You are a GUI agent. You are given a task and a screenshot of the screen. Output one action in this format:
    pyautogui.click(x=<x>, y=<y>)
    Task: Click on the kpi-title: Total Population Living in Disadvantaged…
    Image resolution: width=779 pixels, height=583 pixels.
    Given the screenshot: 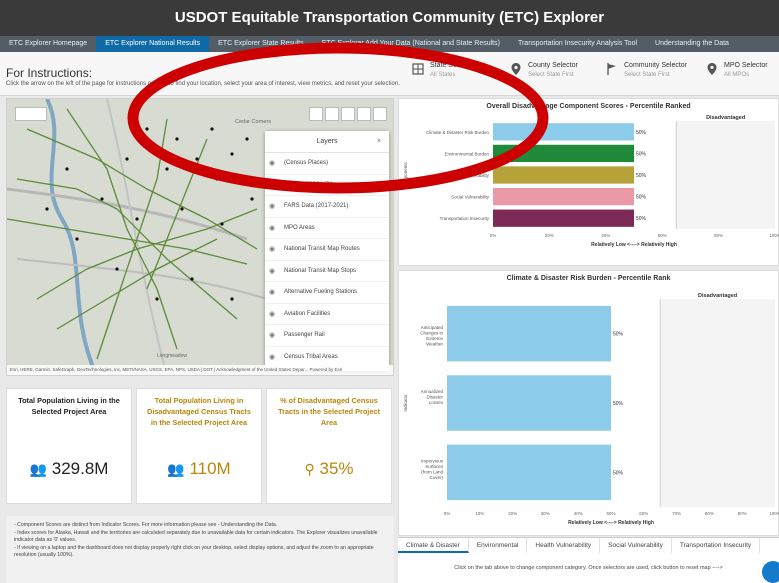 What is the action you would take?
    pyautogui.click(x=199, y=411)
    